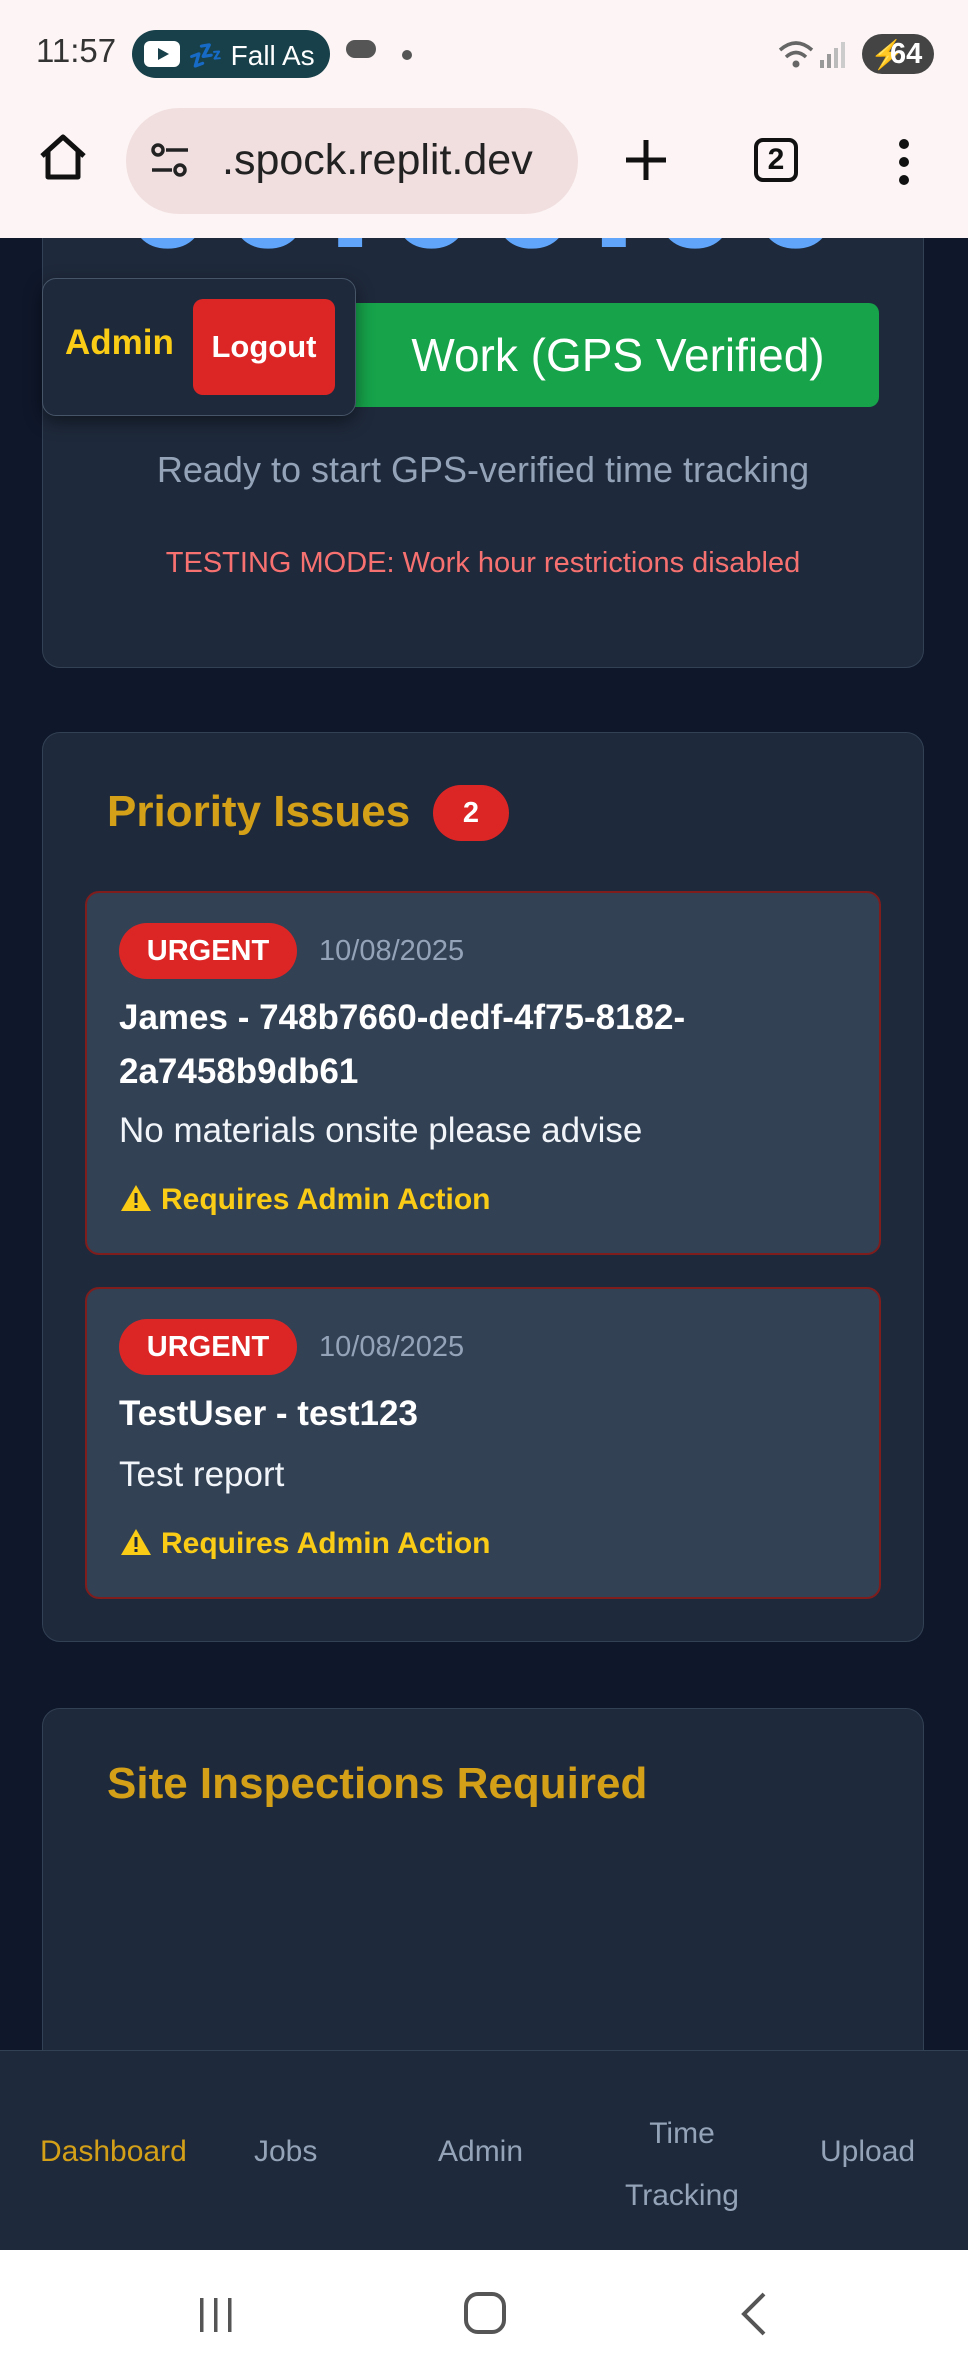 The width and height of the screenshot is (968, 2376). I want to click on system-navigation-bar, so click(484, 2313).